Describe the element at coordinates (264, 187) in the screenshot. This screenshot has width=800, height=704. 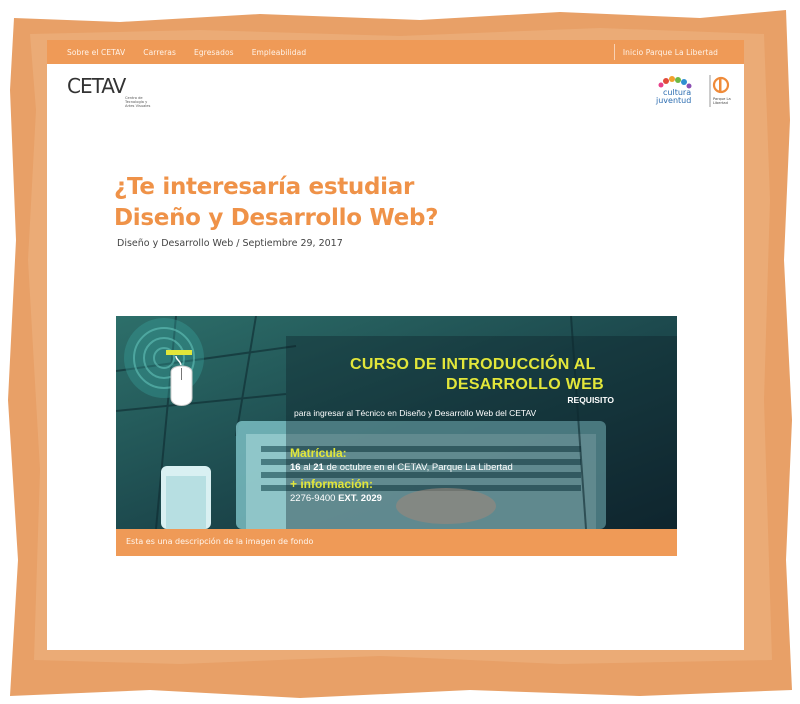
I see `title-line-1: ¿Te interesaría estudiar` at that location.